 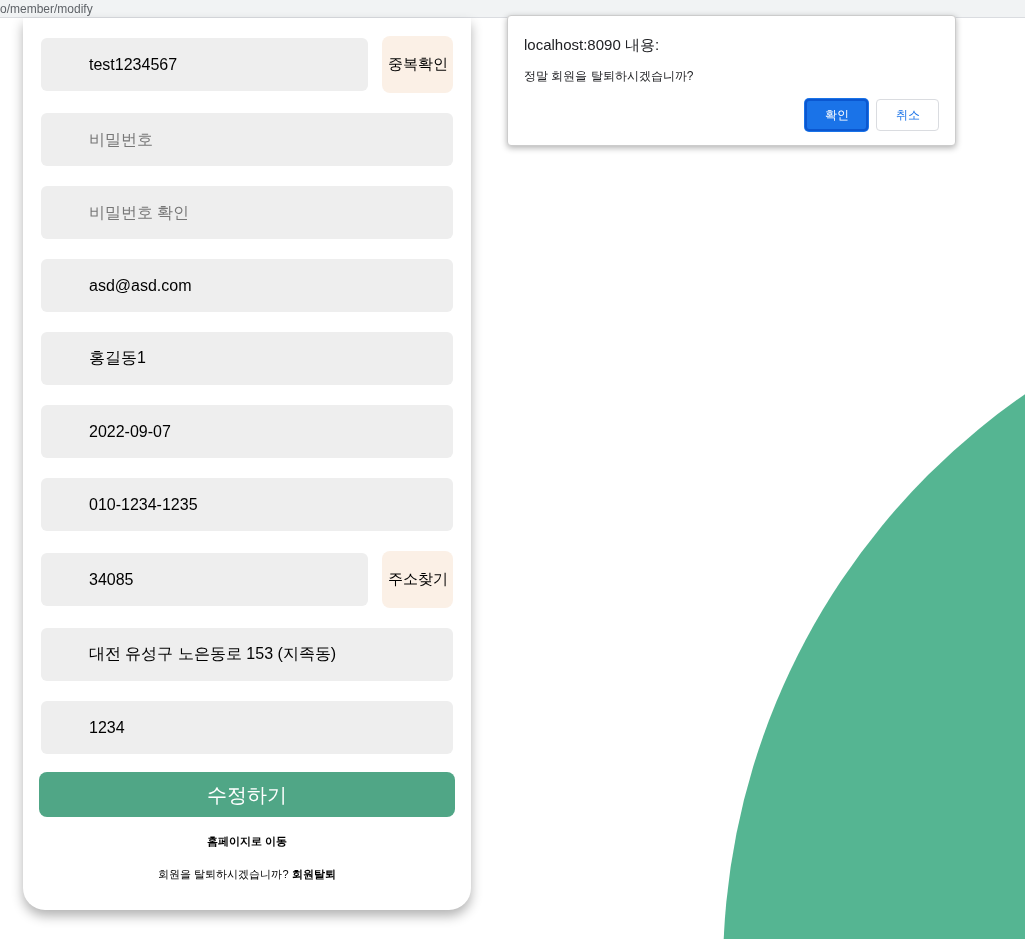 What do you see at coordinates (907, 114) in the screenshot?
I see `dialog-button: 취소` at bounding box center [907, 114].